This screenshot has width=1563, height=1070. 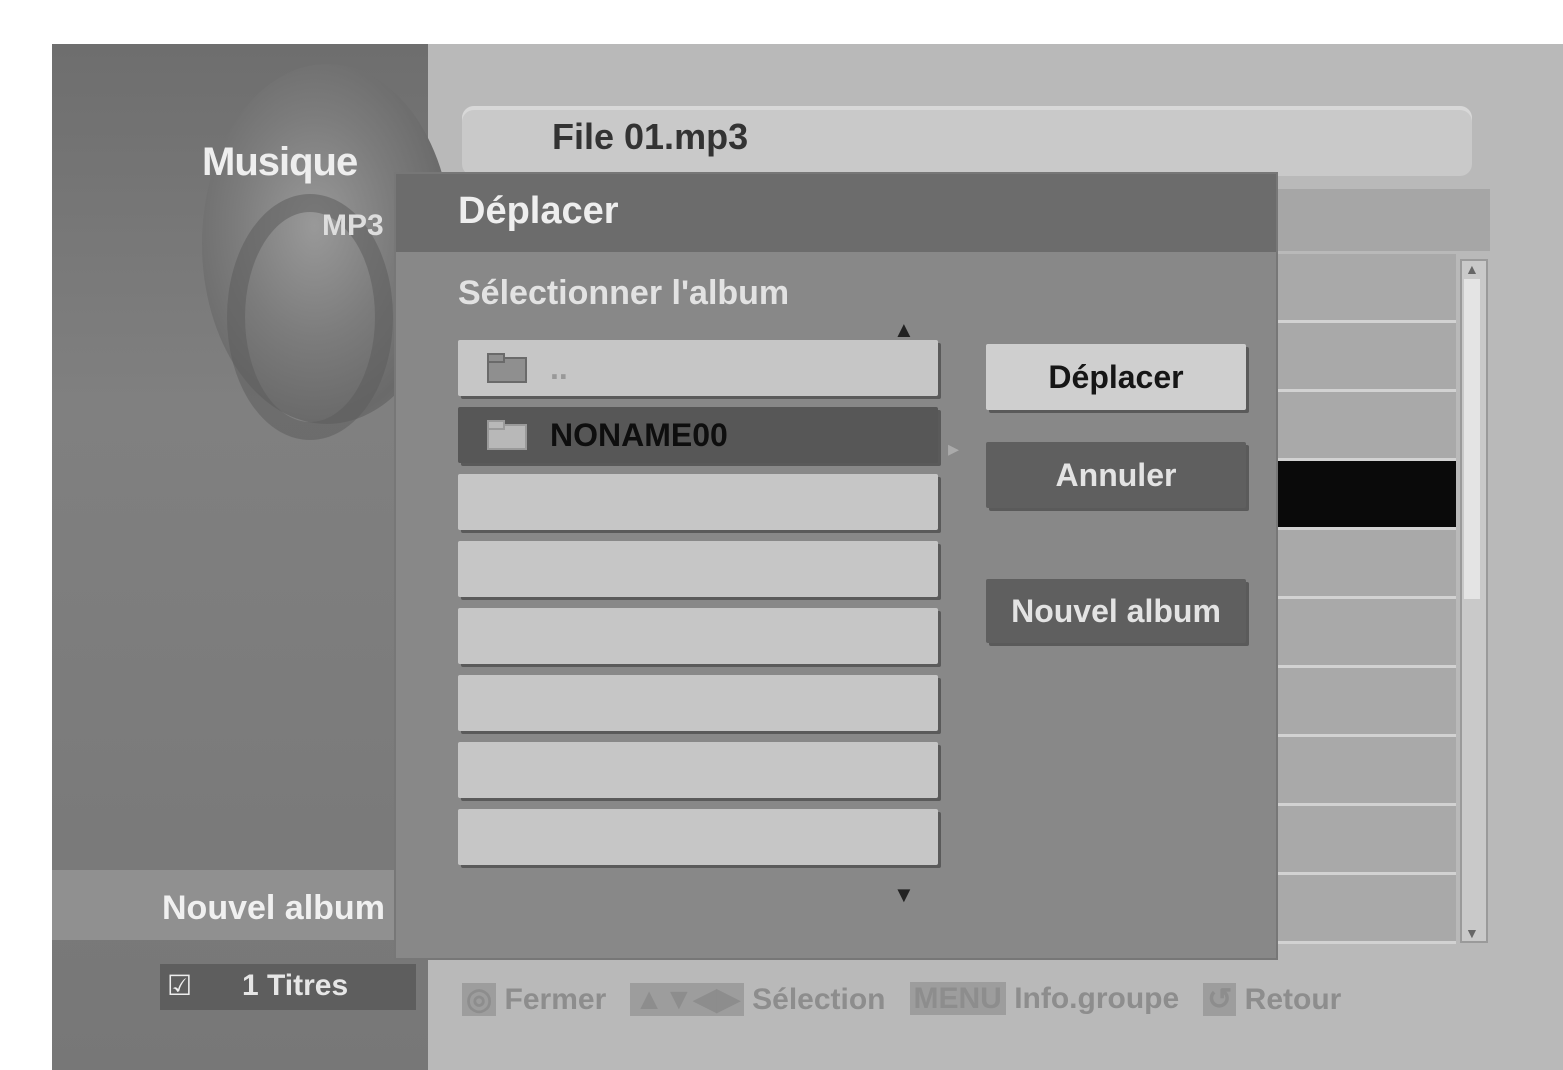 I want to click on selected-item-label: Nouvel album, so click(x=273, y=908).